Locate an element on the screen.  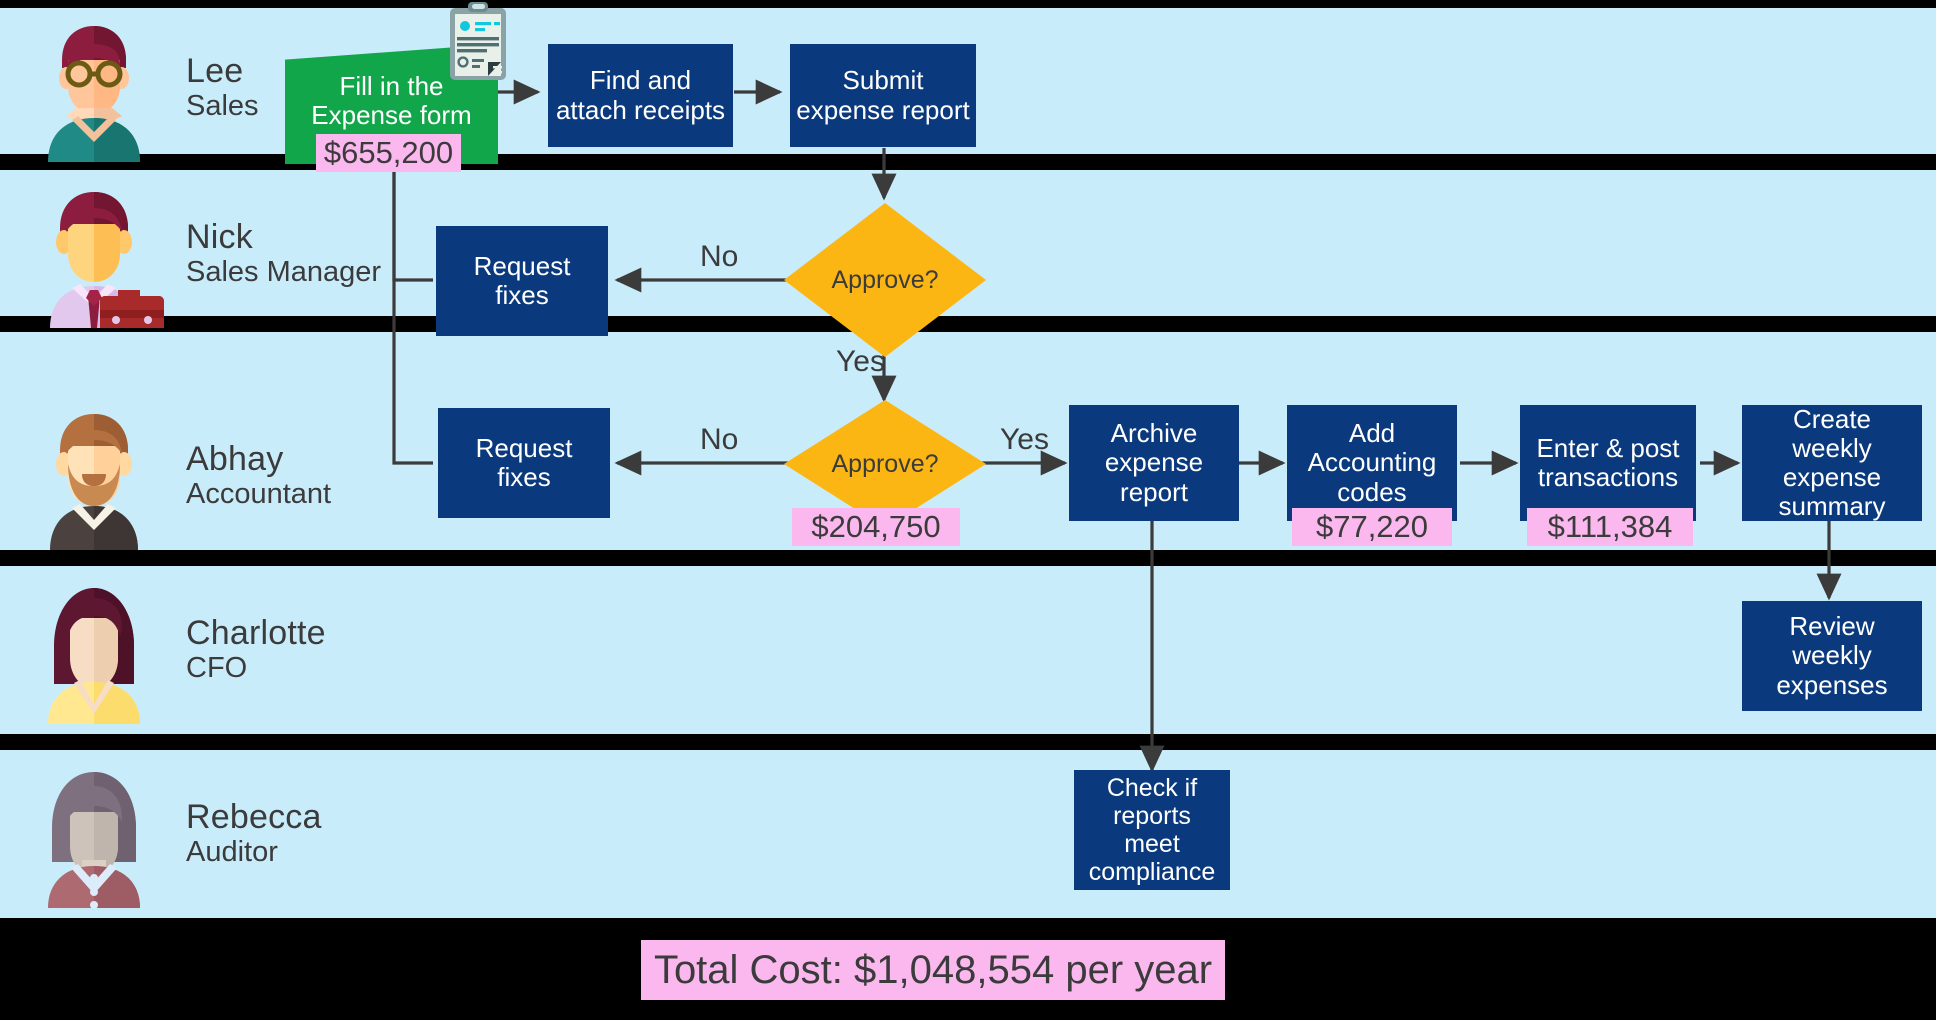
lane-header-rebecca: Rebecca Auditor is located at coordinates (173, 833).